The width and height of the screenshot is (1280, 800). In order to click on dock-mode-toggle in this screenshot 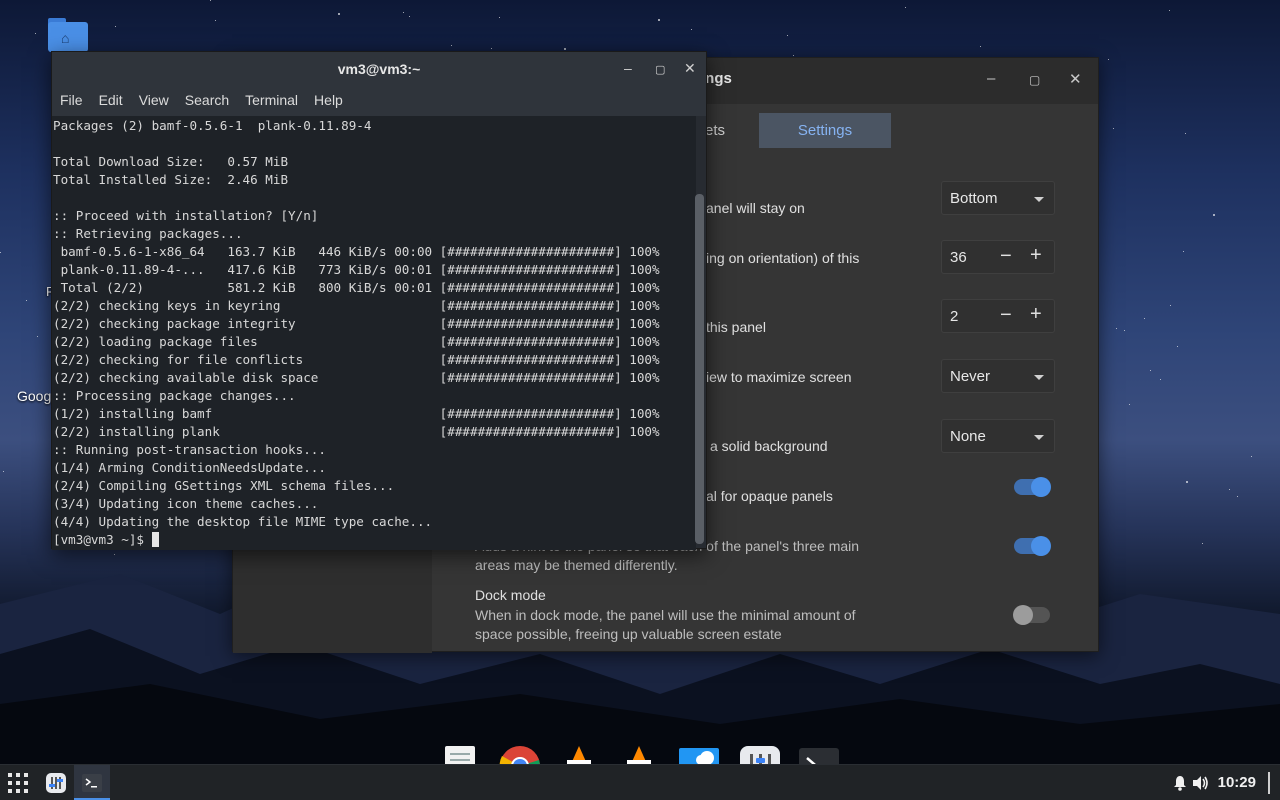, I will do `click(1031, 615)`.